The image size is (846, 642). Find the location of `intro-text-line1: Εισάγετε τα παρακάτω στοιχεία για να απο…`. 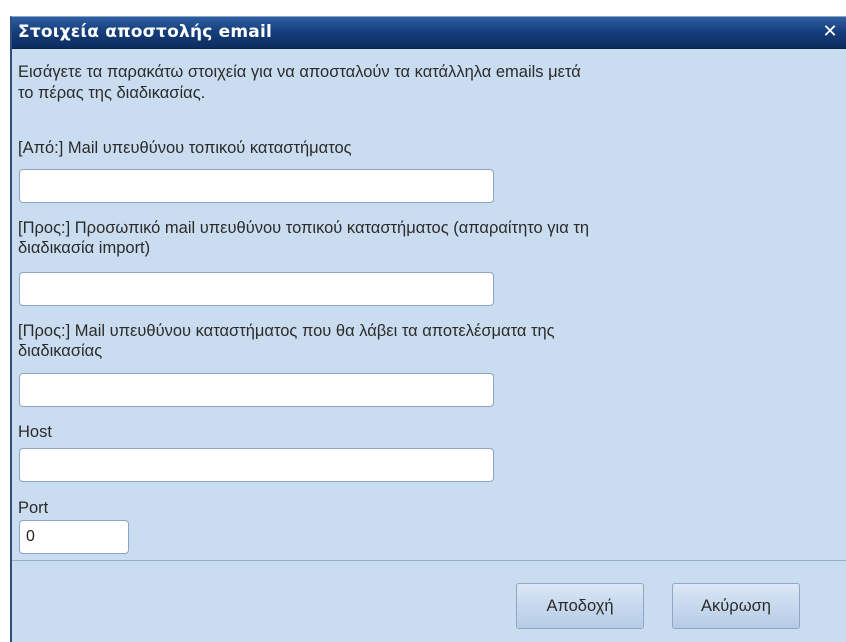

intro-text-line1: Εισάγετε τα παρακάτω στοιχεία για να απο… is located at coordinates (299, 72).